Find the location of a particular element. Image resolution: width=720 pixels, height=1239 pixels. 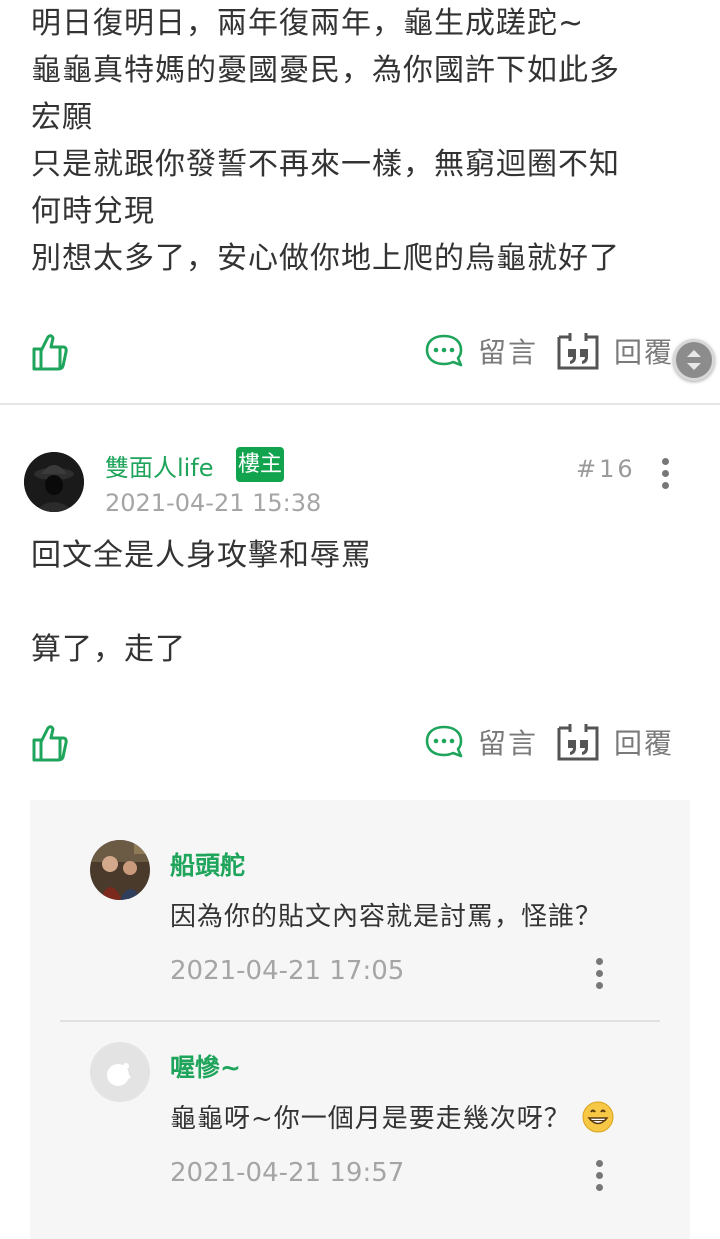

post-line: 何時兌現 is located at coordinates (93, 211).